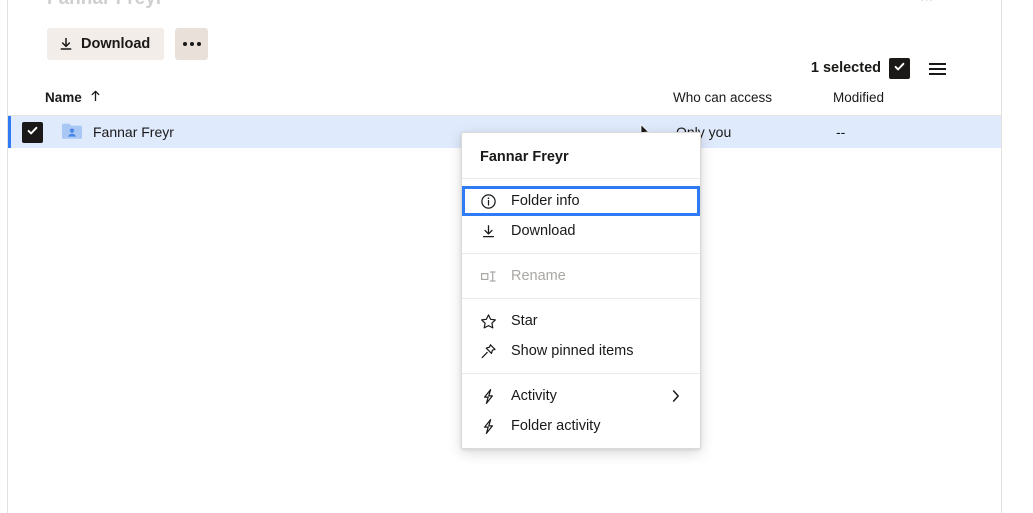  What do you see at coordinates (1001, 256) in the screenshot?
I see `right-divider` at bounding box center [1001, 256].